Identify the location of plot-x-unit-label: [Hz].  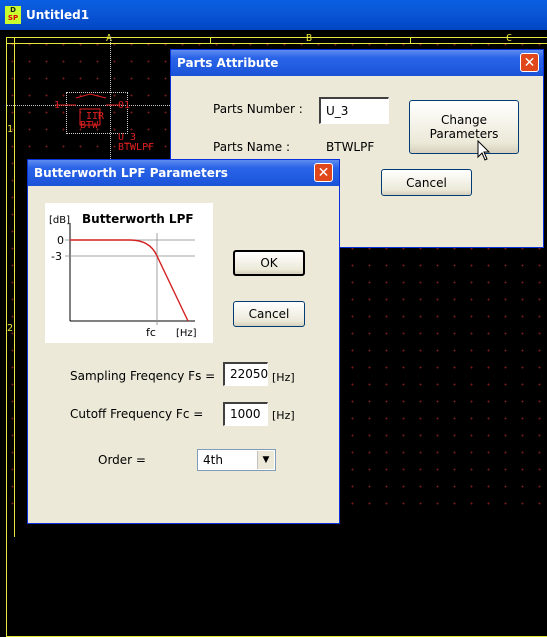
(186, 333).